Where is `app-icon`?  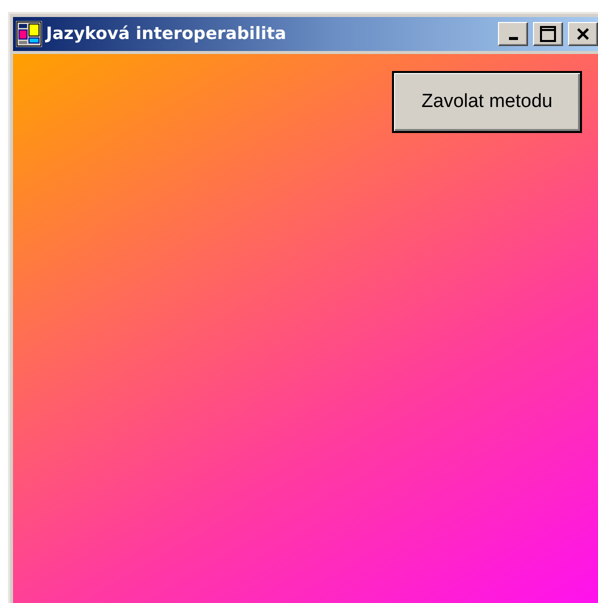 app-icon is located at coordinates (29, 34).